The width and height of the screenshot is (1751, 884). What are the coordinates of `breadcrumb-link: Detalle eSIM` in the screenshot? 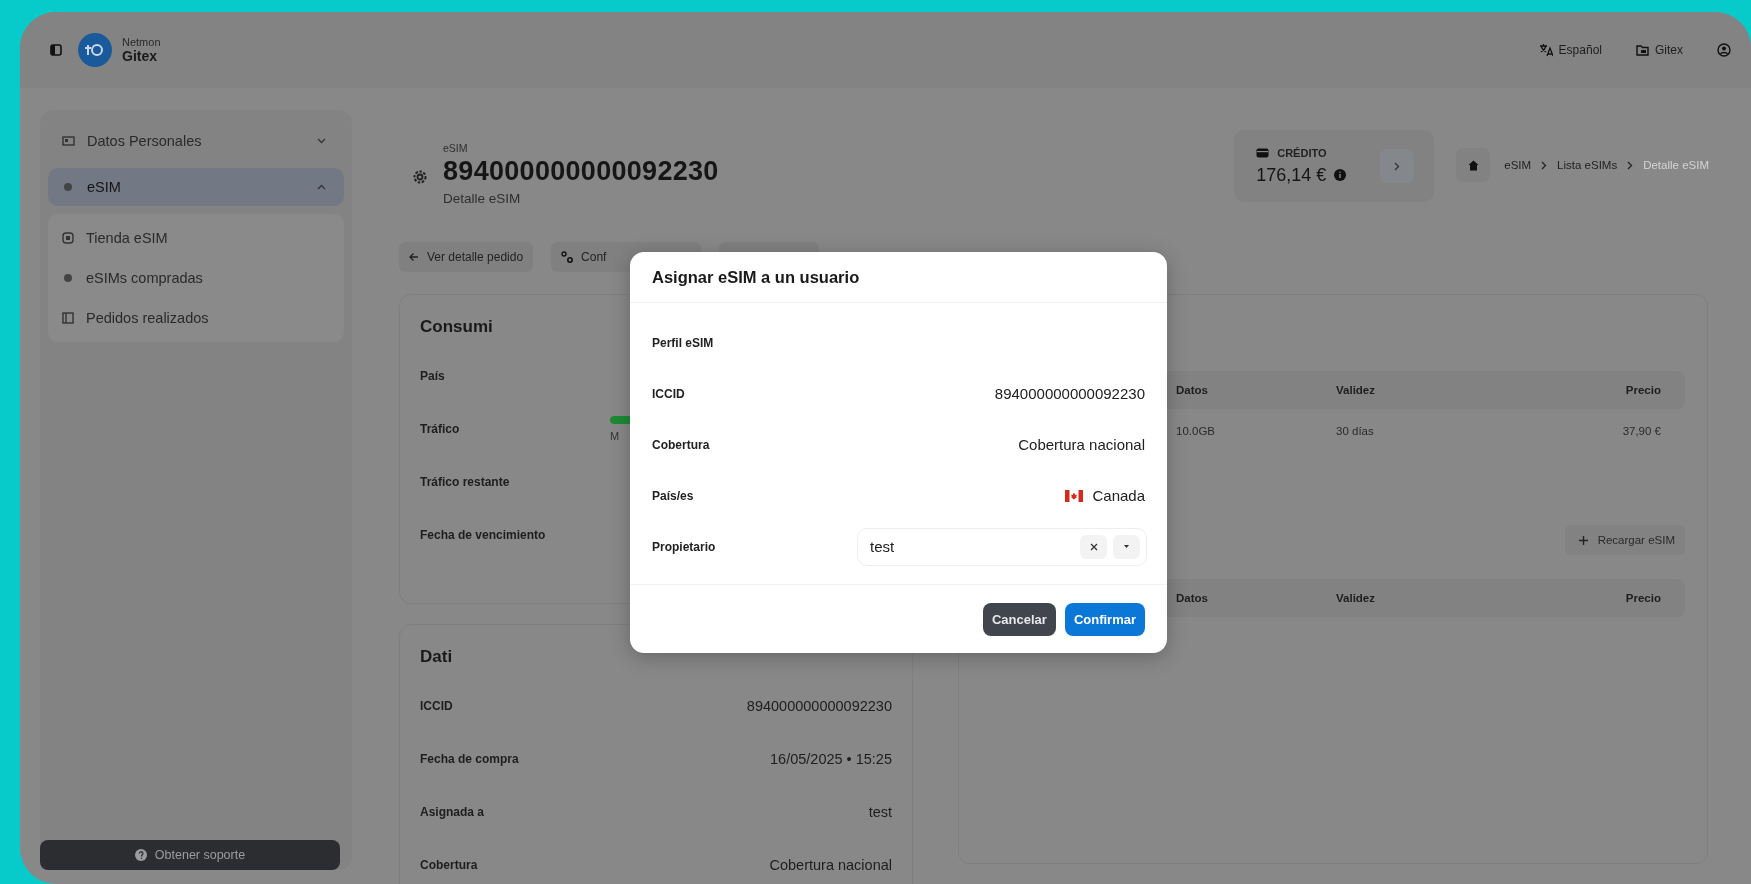 It's located at (1676, 165).